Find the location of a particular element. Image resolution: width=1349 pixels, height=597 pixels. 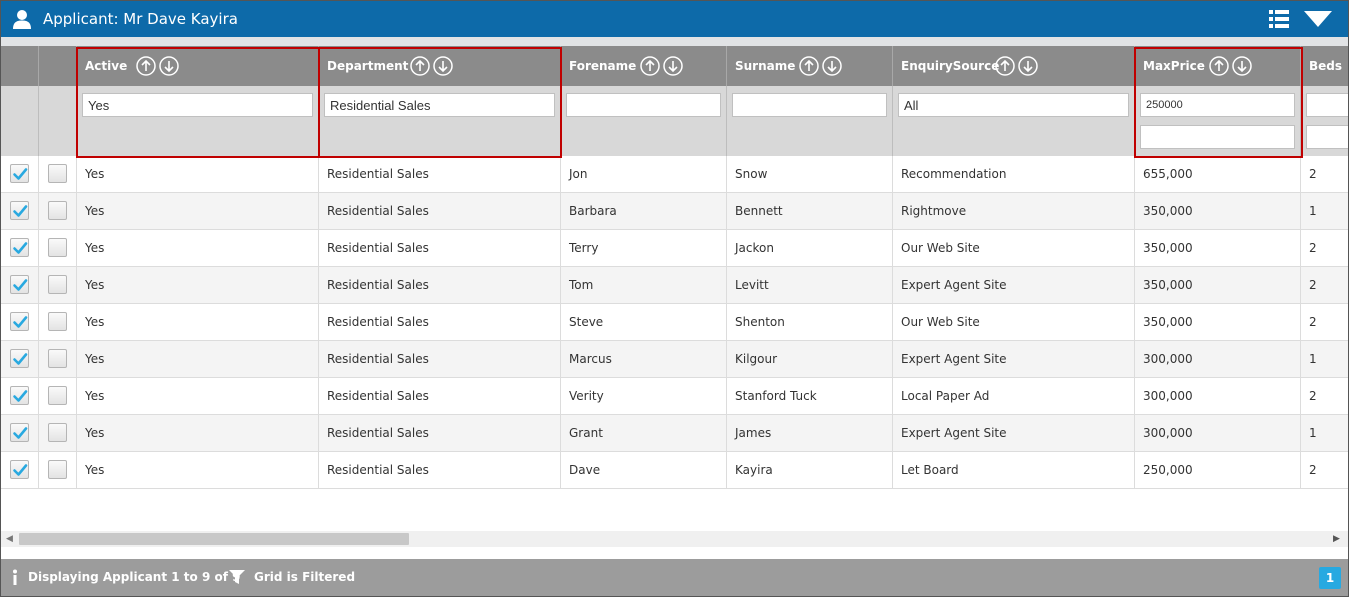

cell-surname: Stanford Tuck is located at coordinates (810, 396).